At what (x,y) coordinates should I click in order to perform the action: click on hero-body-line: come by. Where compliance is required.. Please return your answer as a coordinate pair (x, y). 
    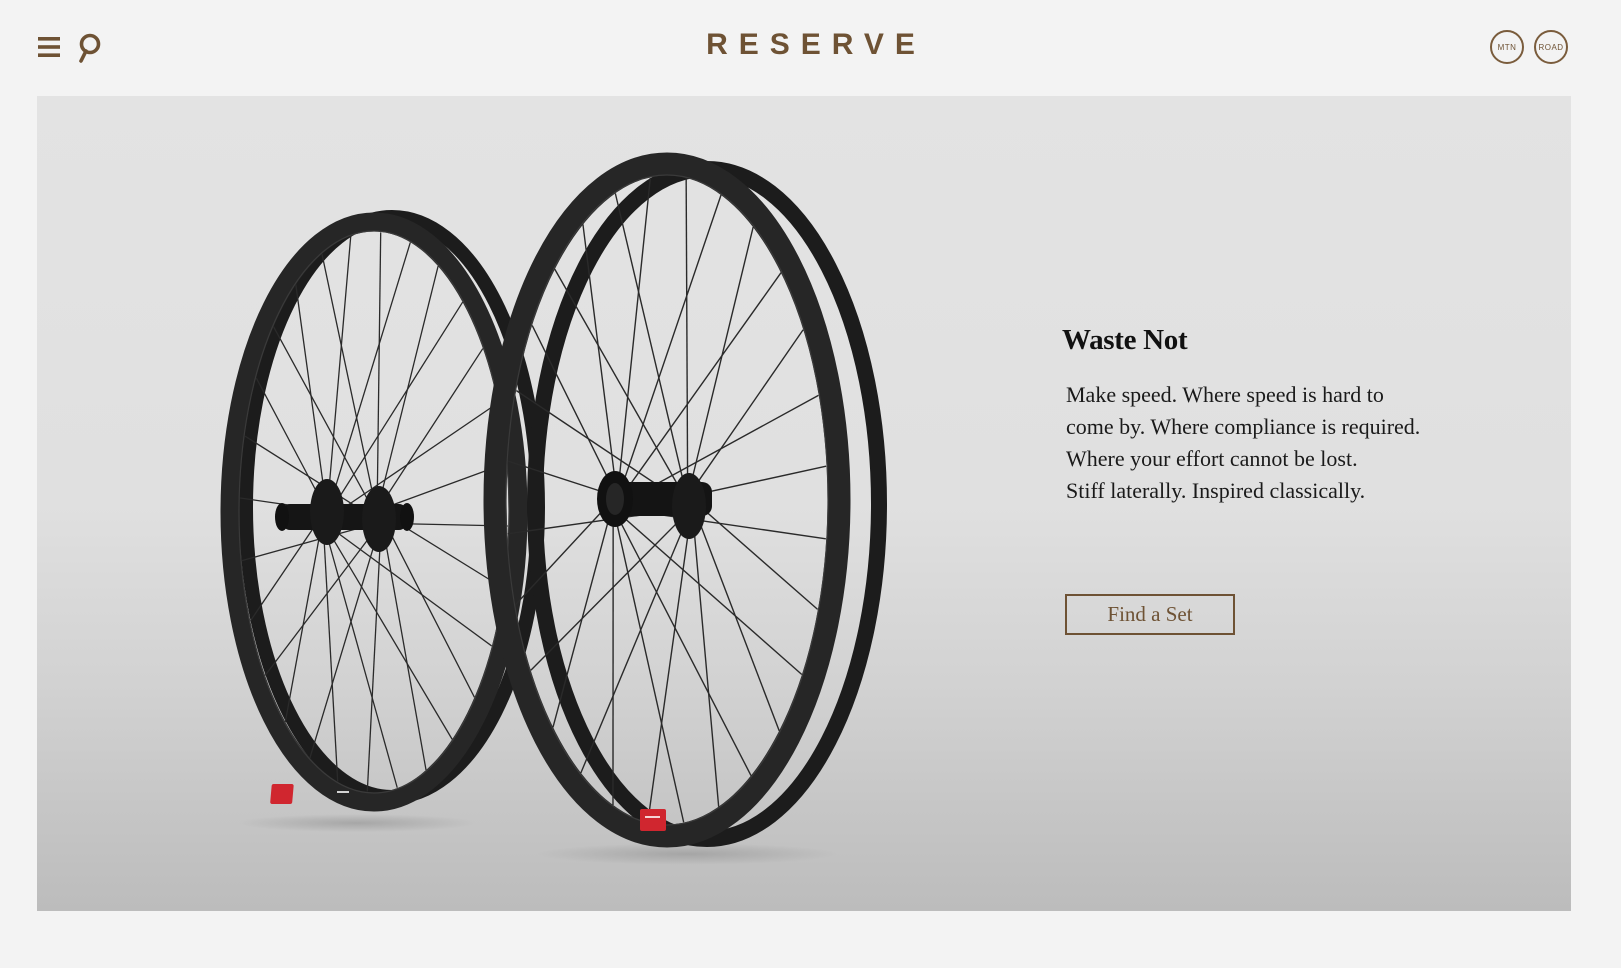
    Looking at the image, I should click on (1243, 426).